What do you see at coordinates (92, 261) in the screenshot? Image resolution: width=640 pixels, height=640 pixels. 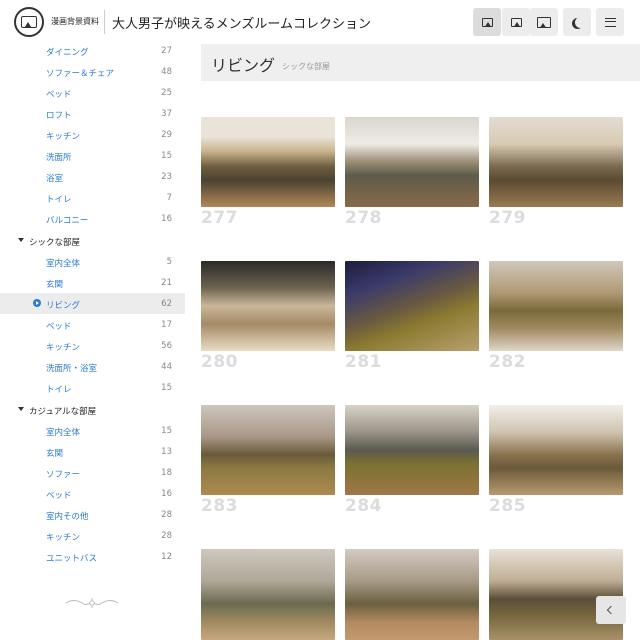 I see `sidebar-item-whole-room: 室内全体 5` at bounding box center [92, 261].